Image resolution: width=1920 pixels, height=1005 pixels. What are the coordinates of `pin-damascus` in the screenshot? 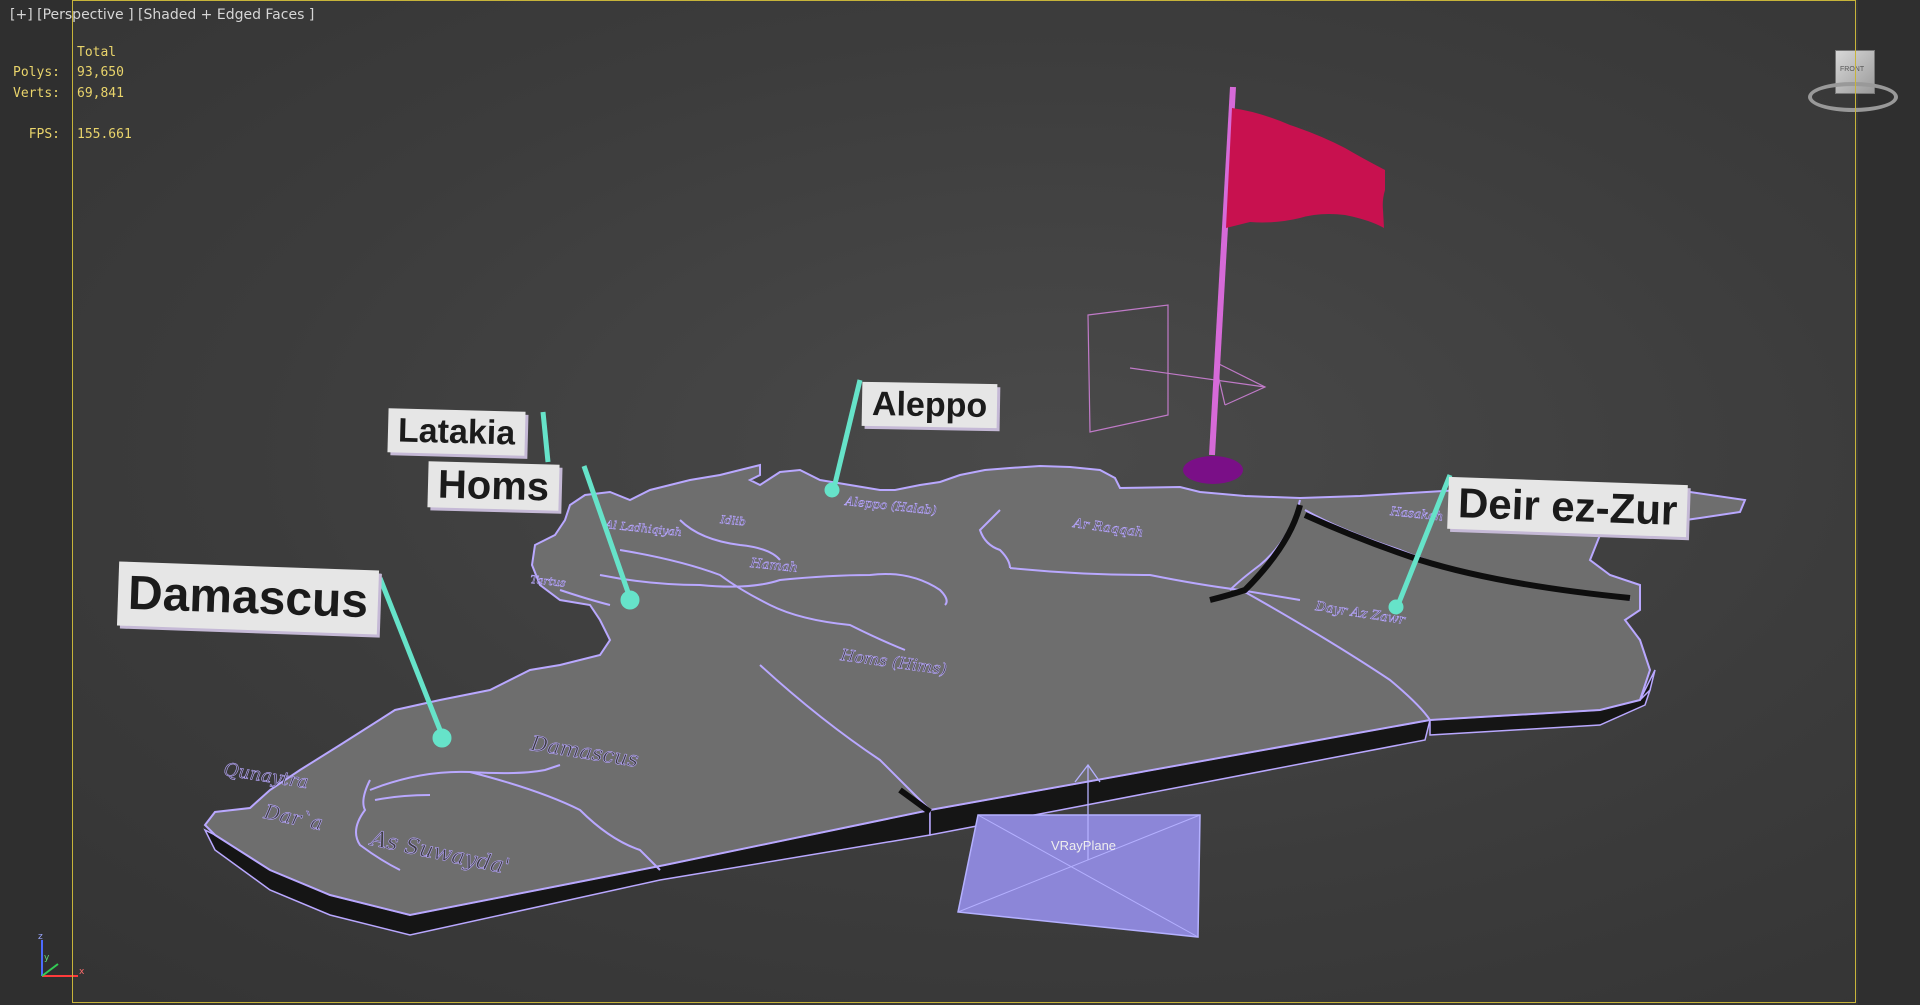 It's located at (442, 738).